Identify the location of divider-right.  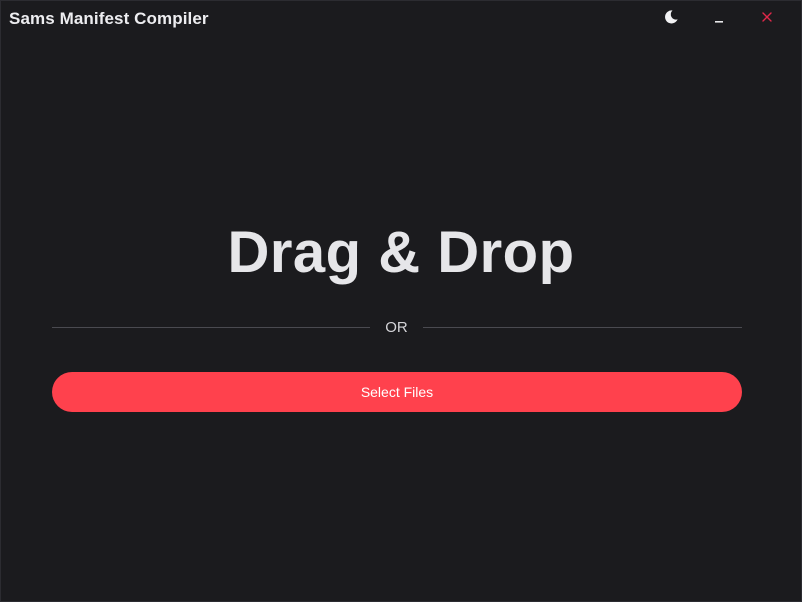
(582, 327).